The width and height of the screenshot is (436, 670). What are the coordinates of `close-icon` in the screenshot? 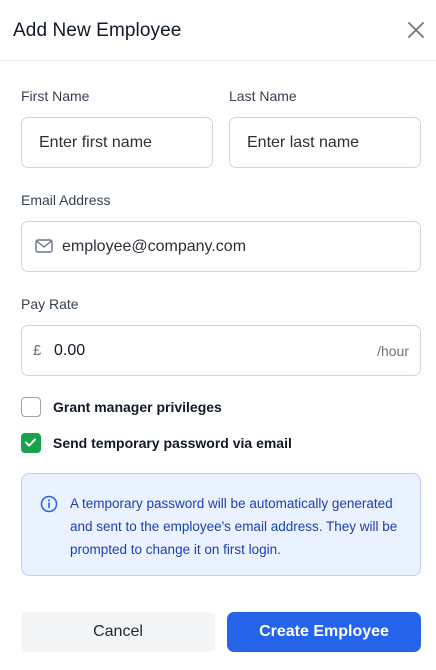 It's located at (416, 30).